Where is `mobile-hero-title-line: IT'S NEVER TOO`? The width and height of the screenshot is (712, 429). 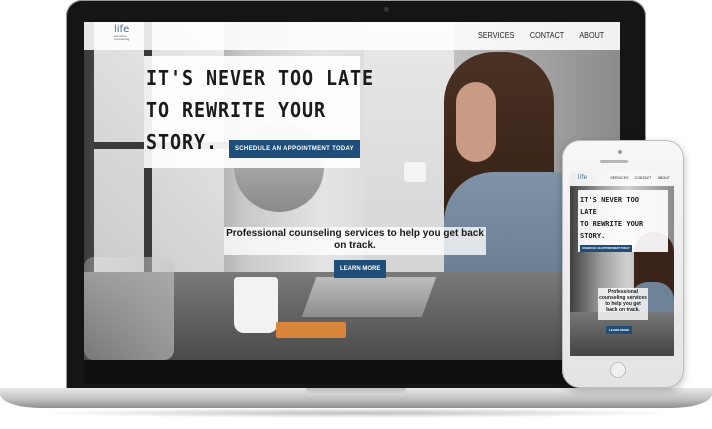 mobile-hero-title-line: IT'S NEVER TOO is located at coordinates (610, 200).